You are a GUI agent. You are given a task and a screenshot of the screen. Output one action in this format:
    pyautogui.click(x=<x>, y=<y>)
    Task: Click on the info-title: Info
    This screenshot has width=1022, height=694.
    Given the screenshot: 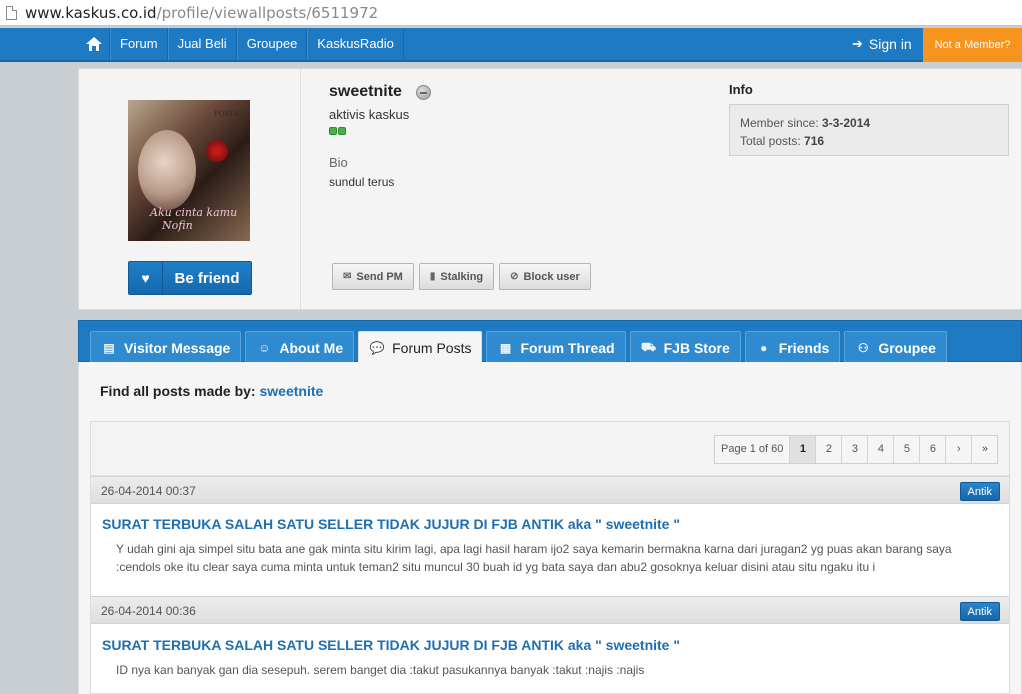 What is the action you would take?
    pyautogui.click(x=741, y=89)
    